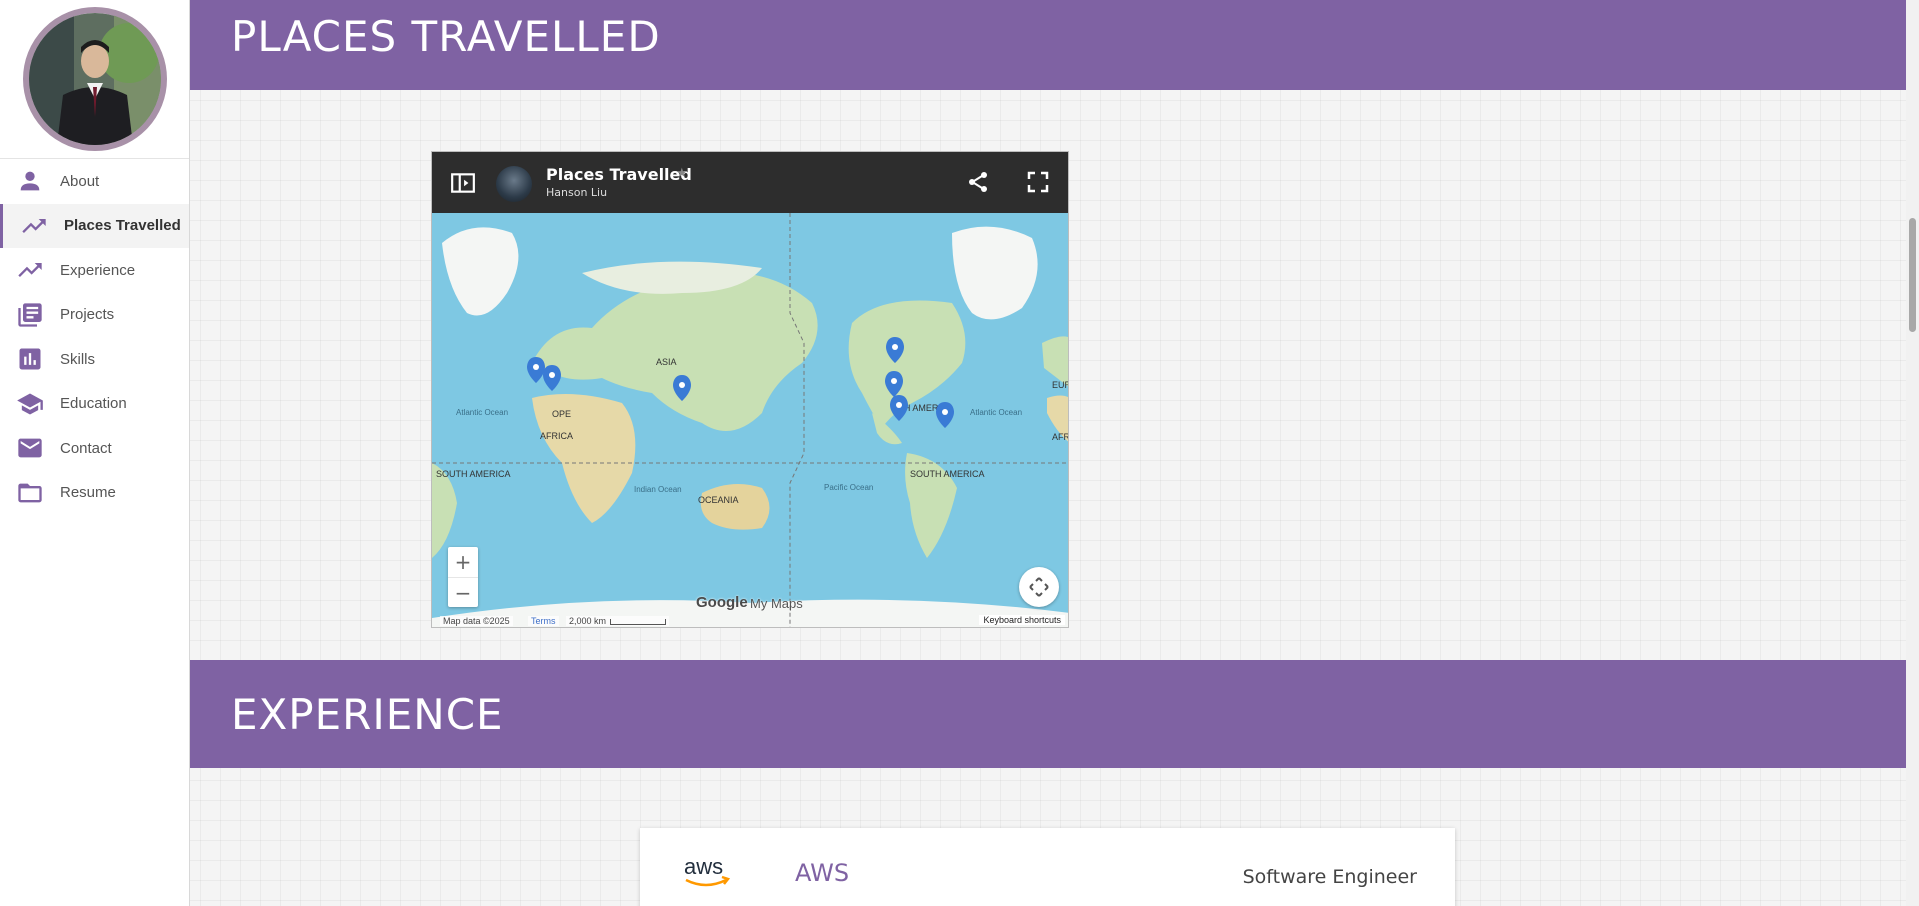 The height and width of the screenshot is (906, 1919). What do you see at coordinates (463, 562) in the screenshot?
I see `zoom-in-button: +` at bounding box center [463, 562].